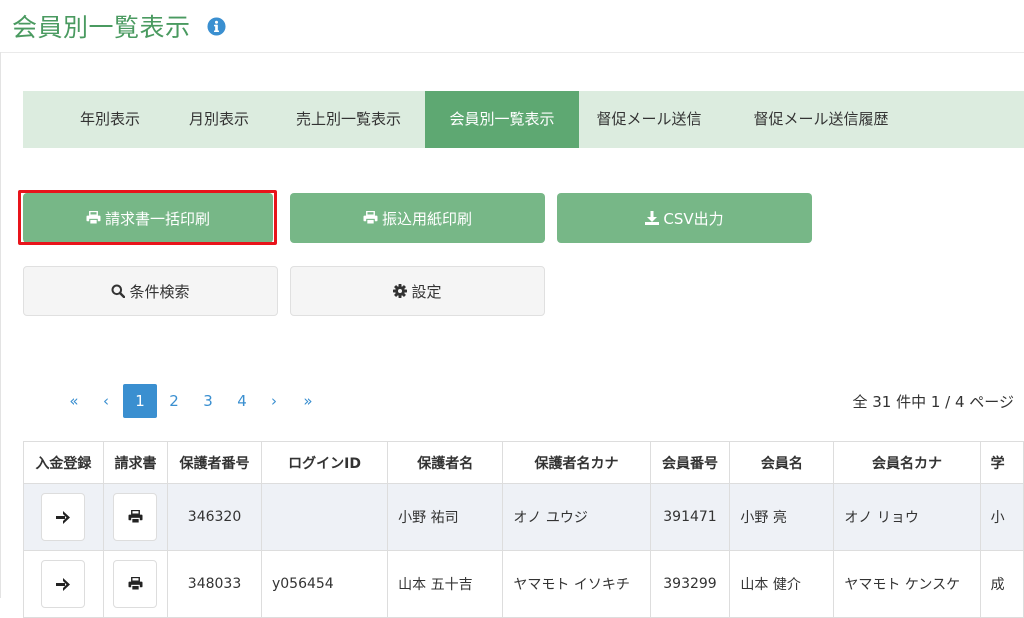  Describe the element at coordinates (174, 401) in the screenshot. I see `pagination-page-2: 2` at that location.